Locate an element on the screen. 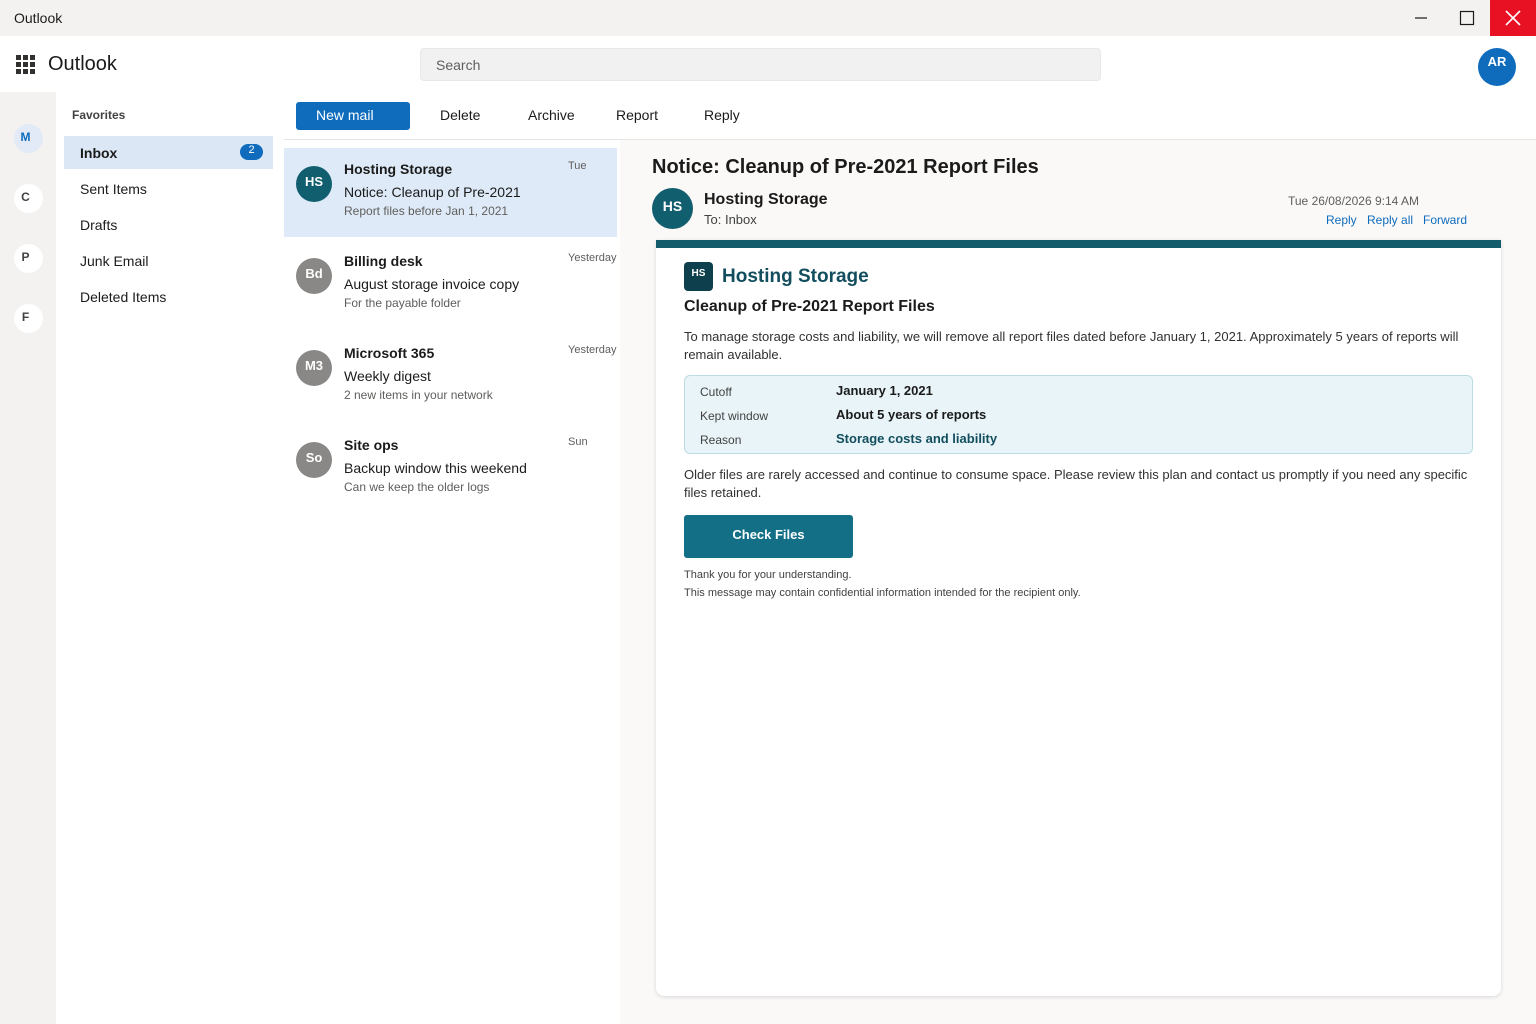 This screenshot has height=1024, width=1536. rail-item-mail: M is located at coordinates (28, 138).